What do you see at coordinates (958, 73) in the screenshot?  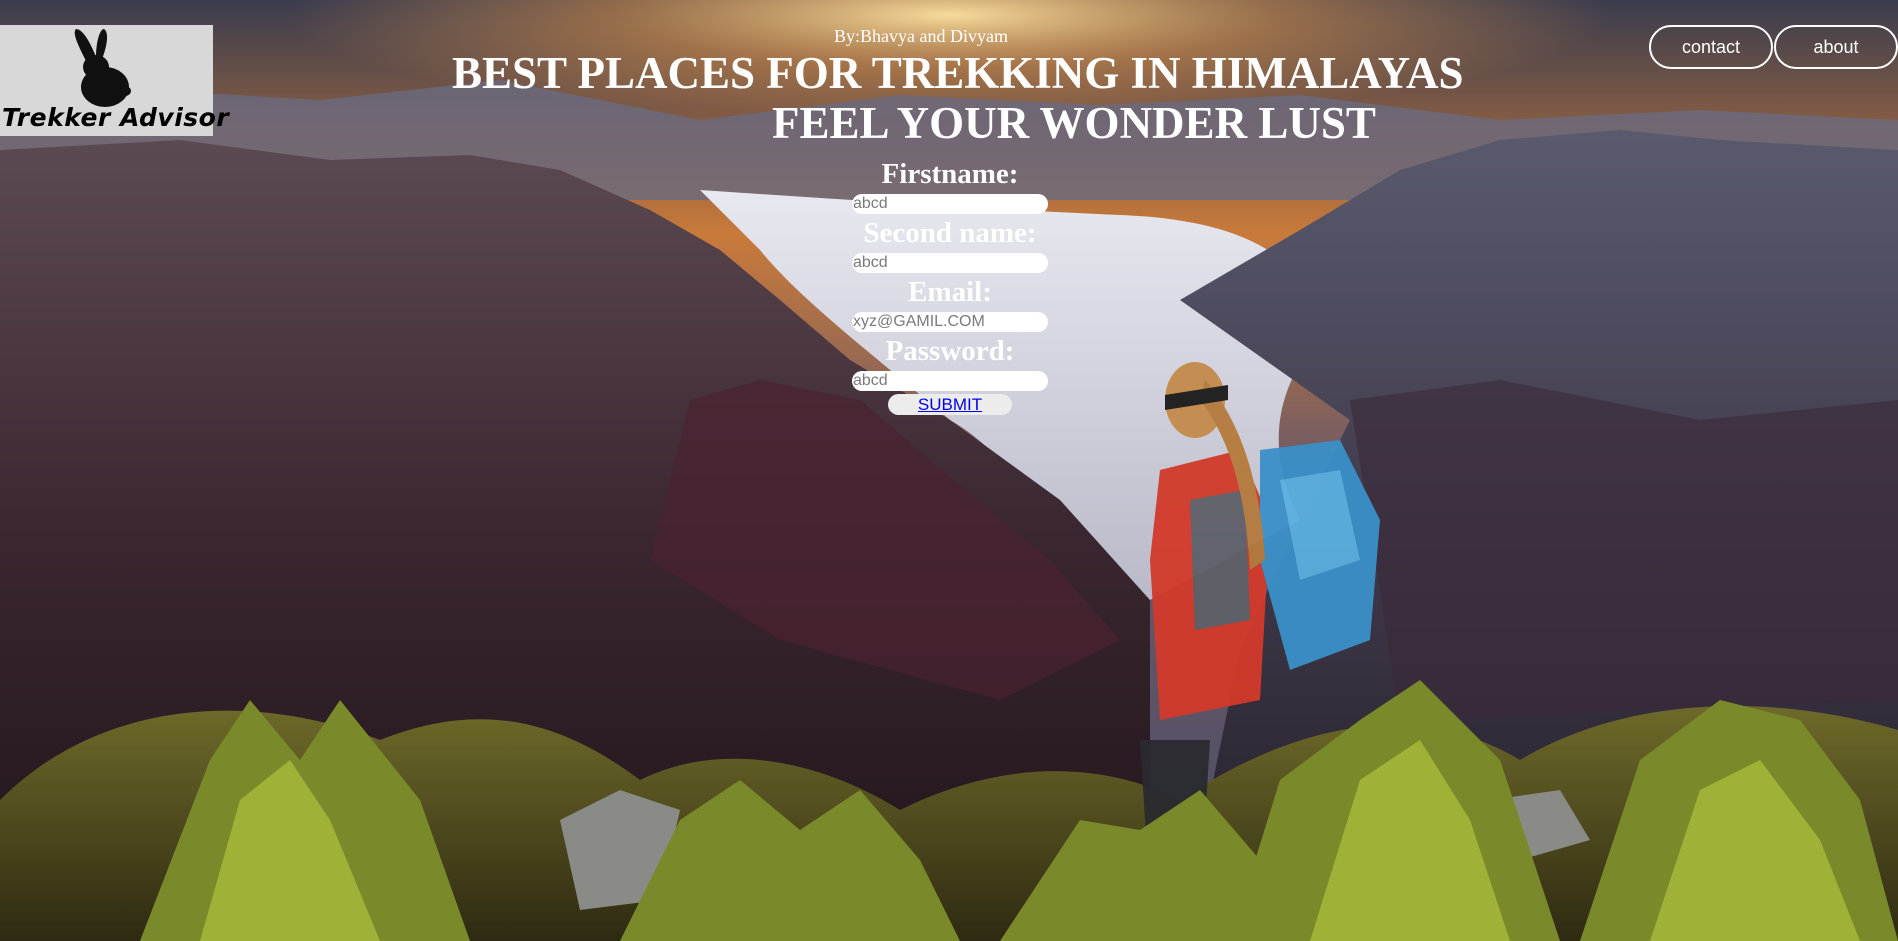 I see `page-title: BEST PLACES FOR TREKKING IN HIMALAYAS` at bounding box center [958, 73].